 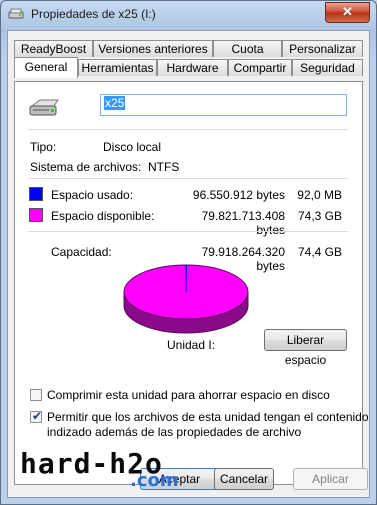 I want to click on close-button: ✕, so click(x=347, y=12).